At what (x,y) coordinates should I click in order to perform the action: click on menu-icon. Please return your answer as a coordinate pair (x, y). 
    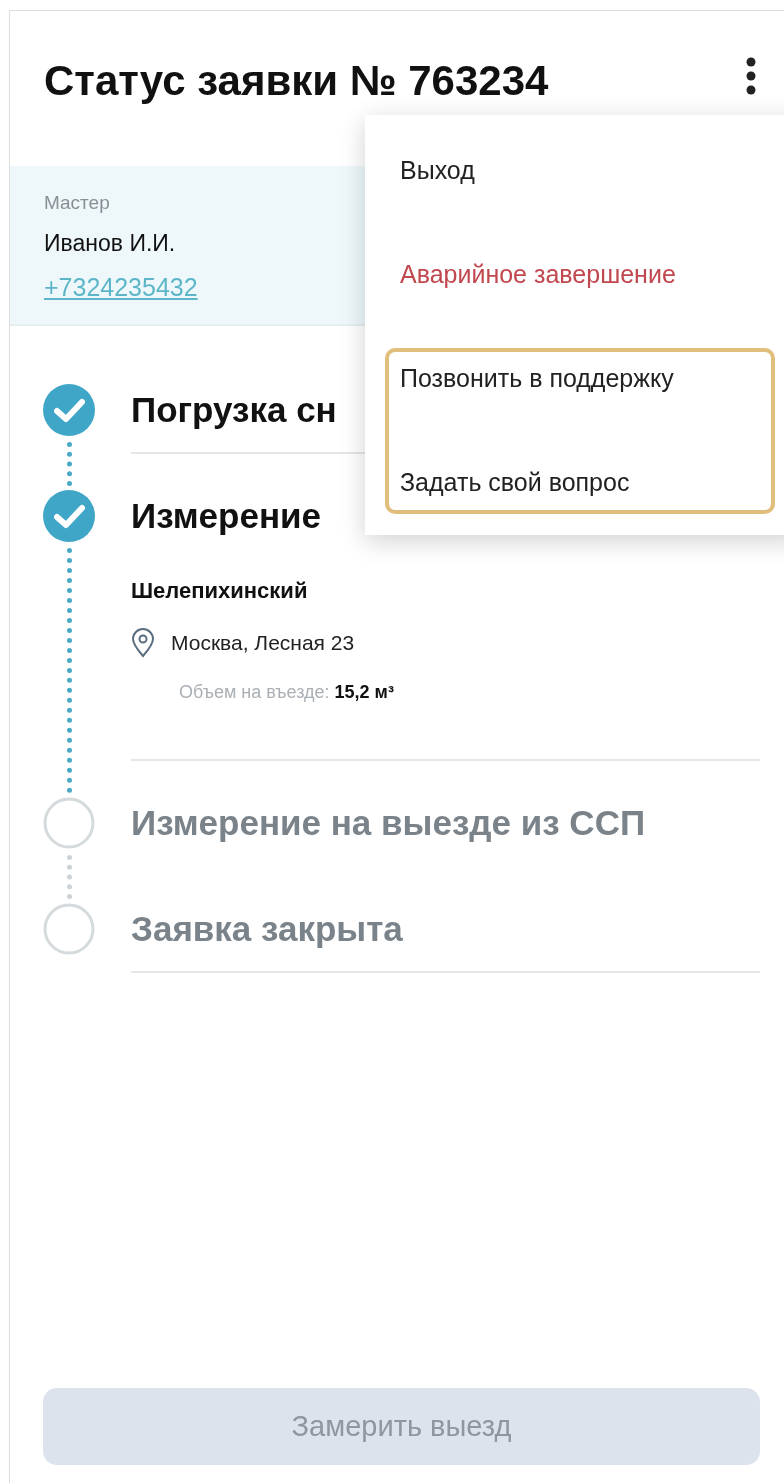
    Looking at the image, I should click on (751, 76).